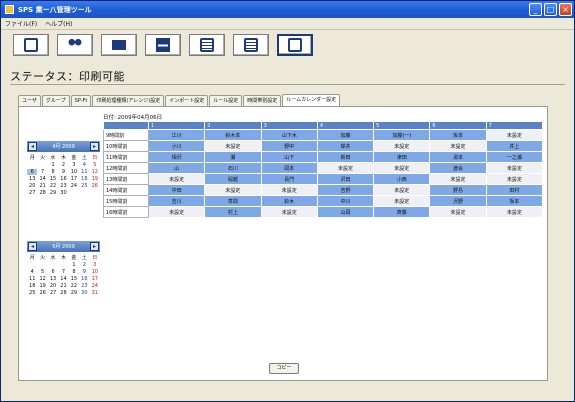  Describe the element at coordinates (345, 190) in the screenshot. I see `schedule-cell: 吉野` at that location.